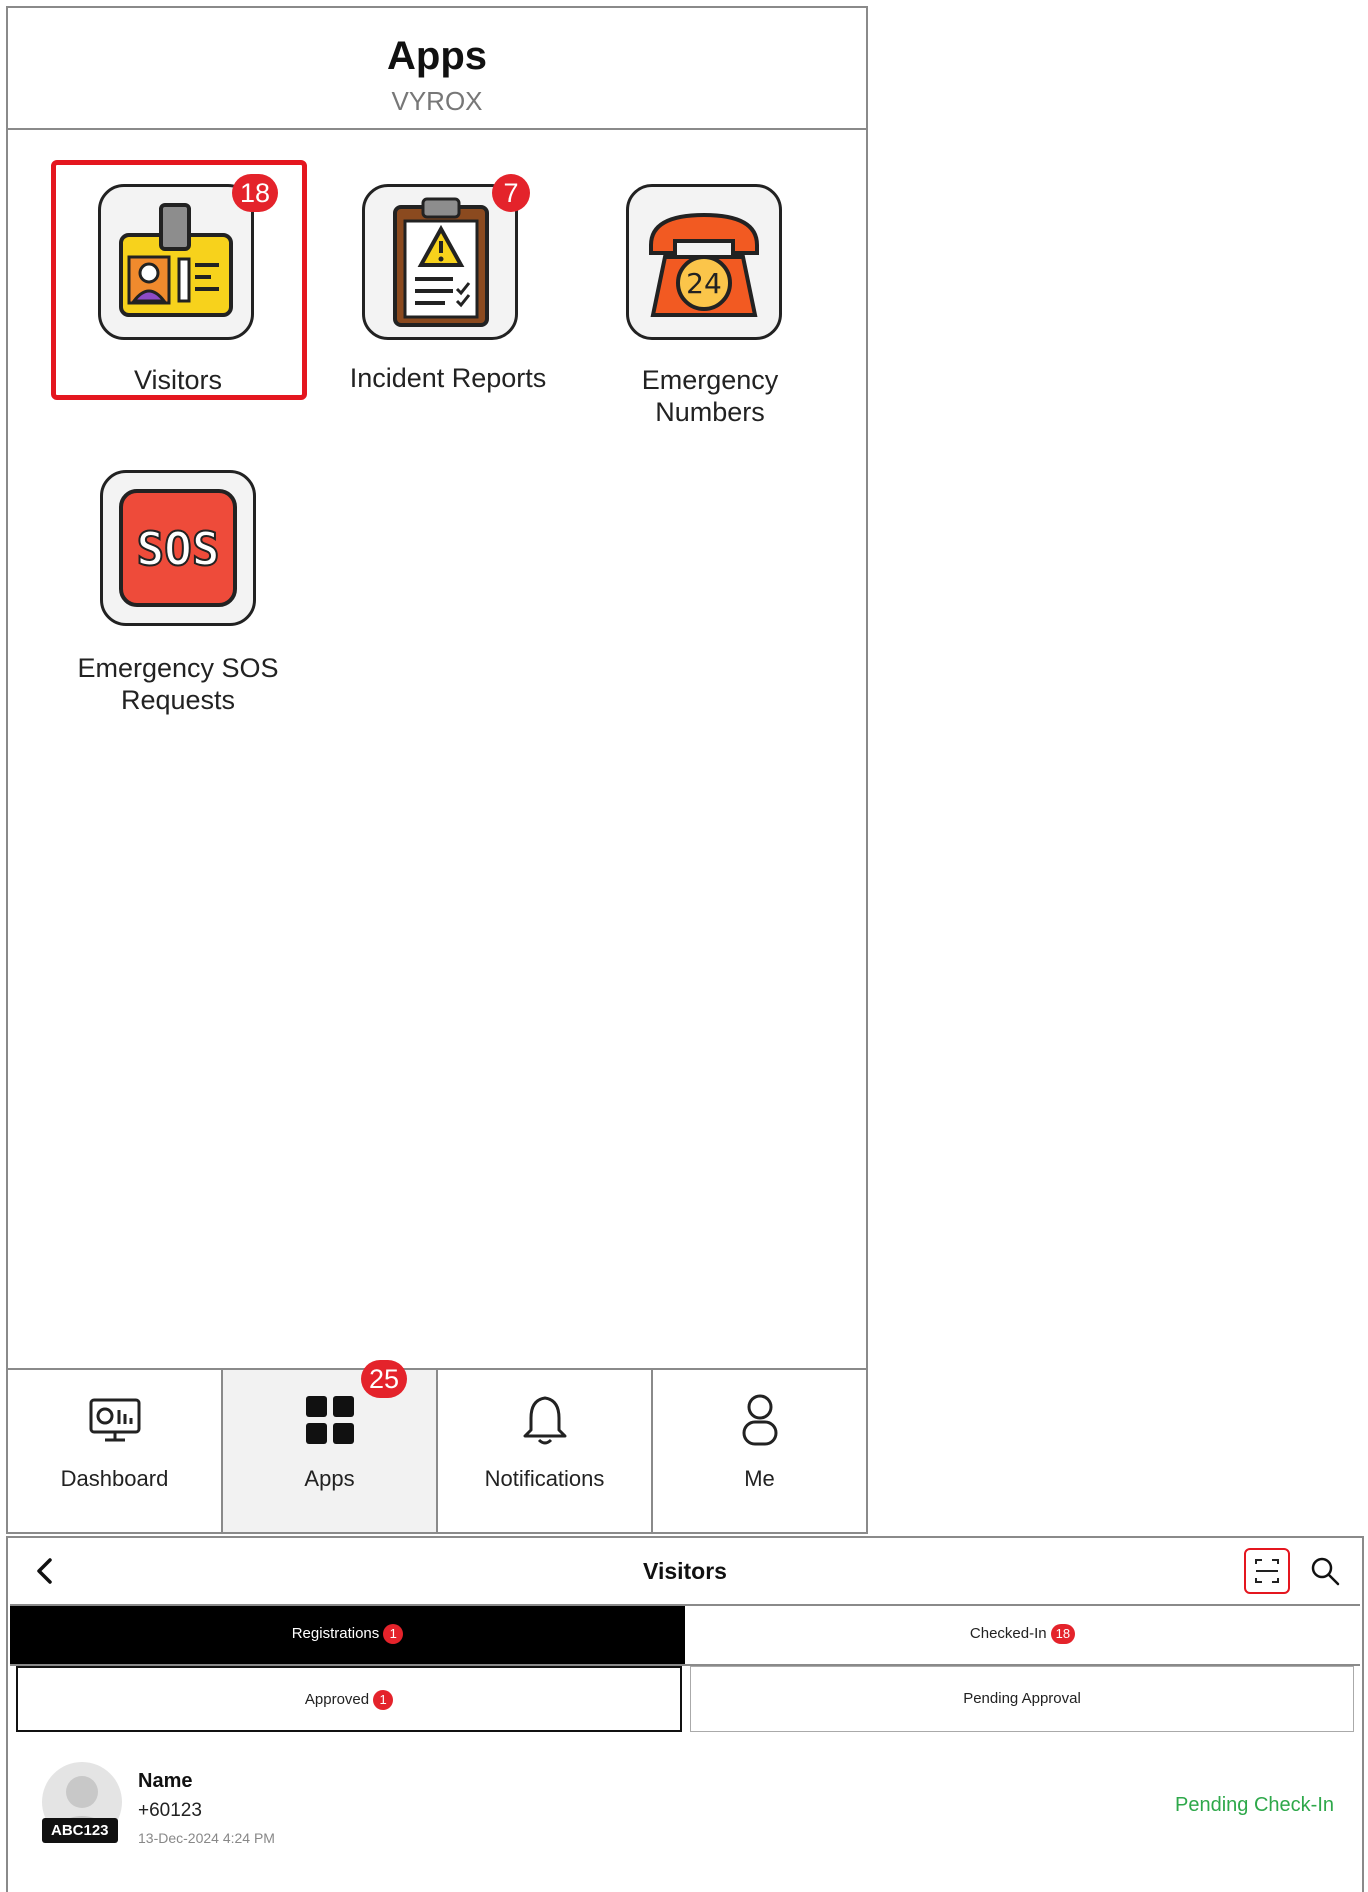 The width and height of the screenshot is (1368, 1892). What do you see at coordinates (759, 1451) in the screenshot?
I see `nav-item-me: Me` at bounding box center [759, 1451].